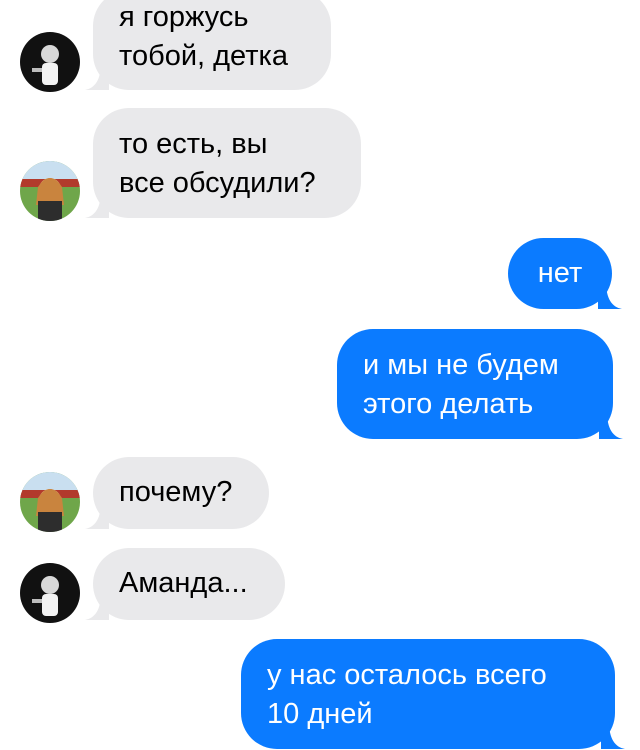  I want to click on message-text: все обсудили?, so click(217, 183).